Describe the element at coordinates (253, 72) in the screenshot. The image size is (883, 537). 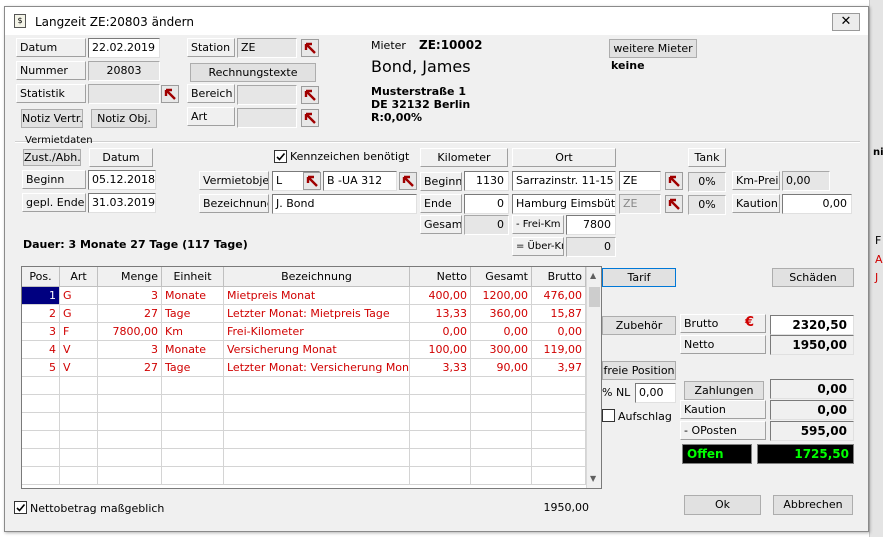
I see `rechnungstexte-button: Rechnungstexte` at that location.